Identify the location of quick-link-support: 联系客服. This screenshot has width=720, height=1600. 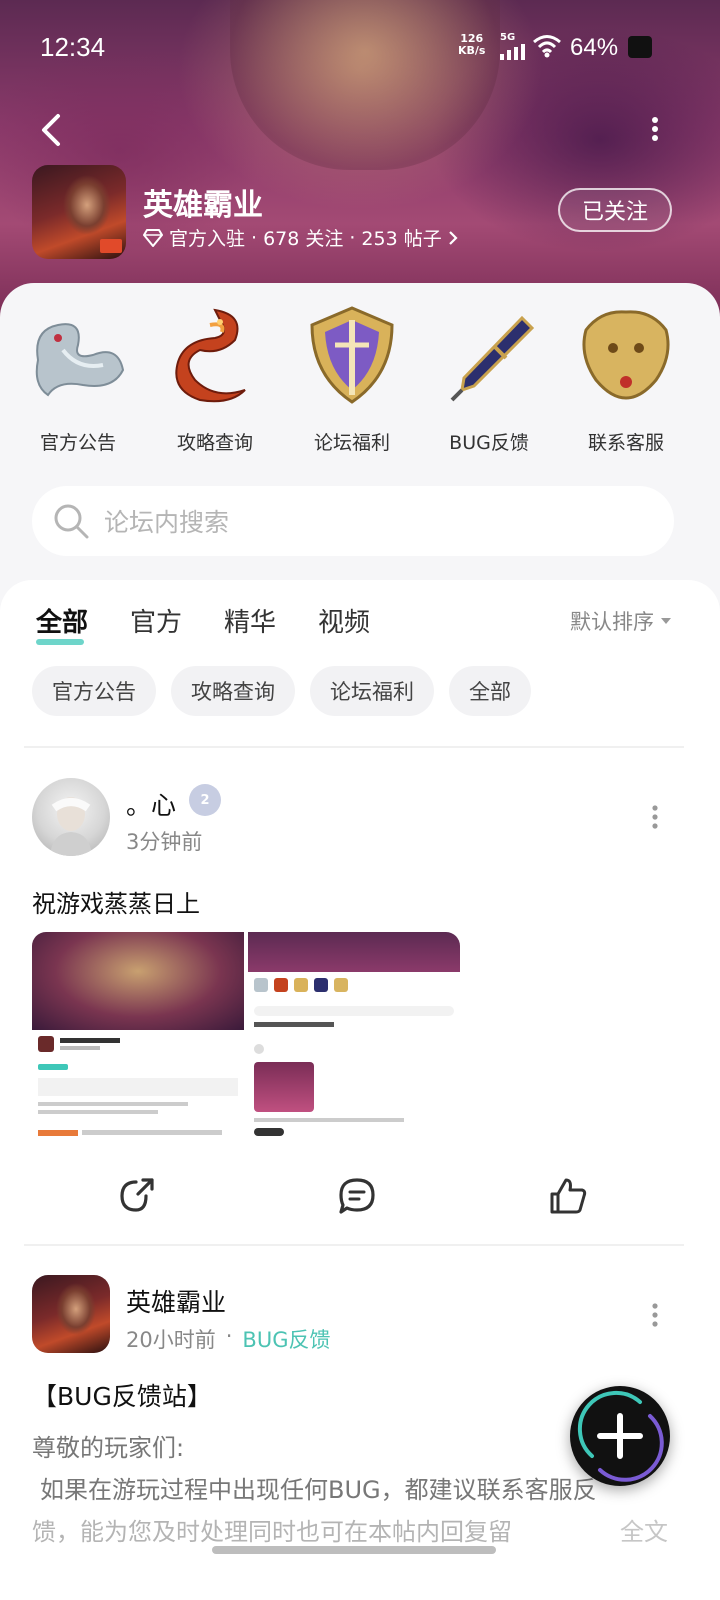
(626, 377).